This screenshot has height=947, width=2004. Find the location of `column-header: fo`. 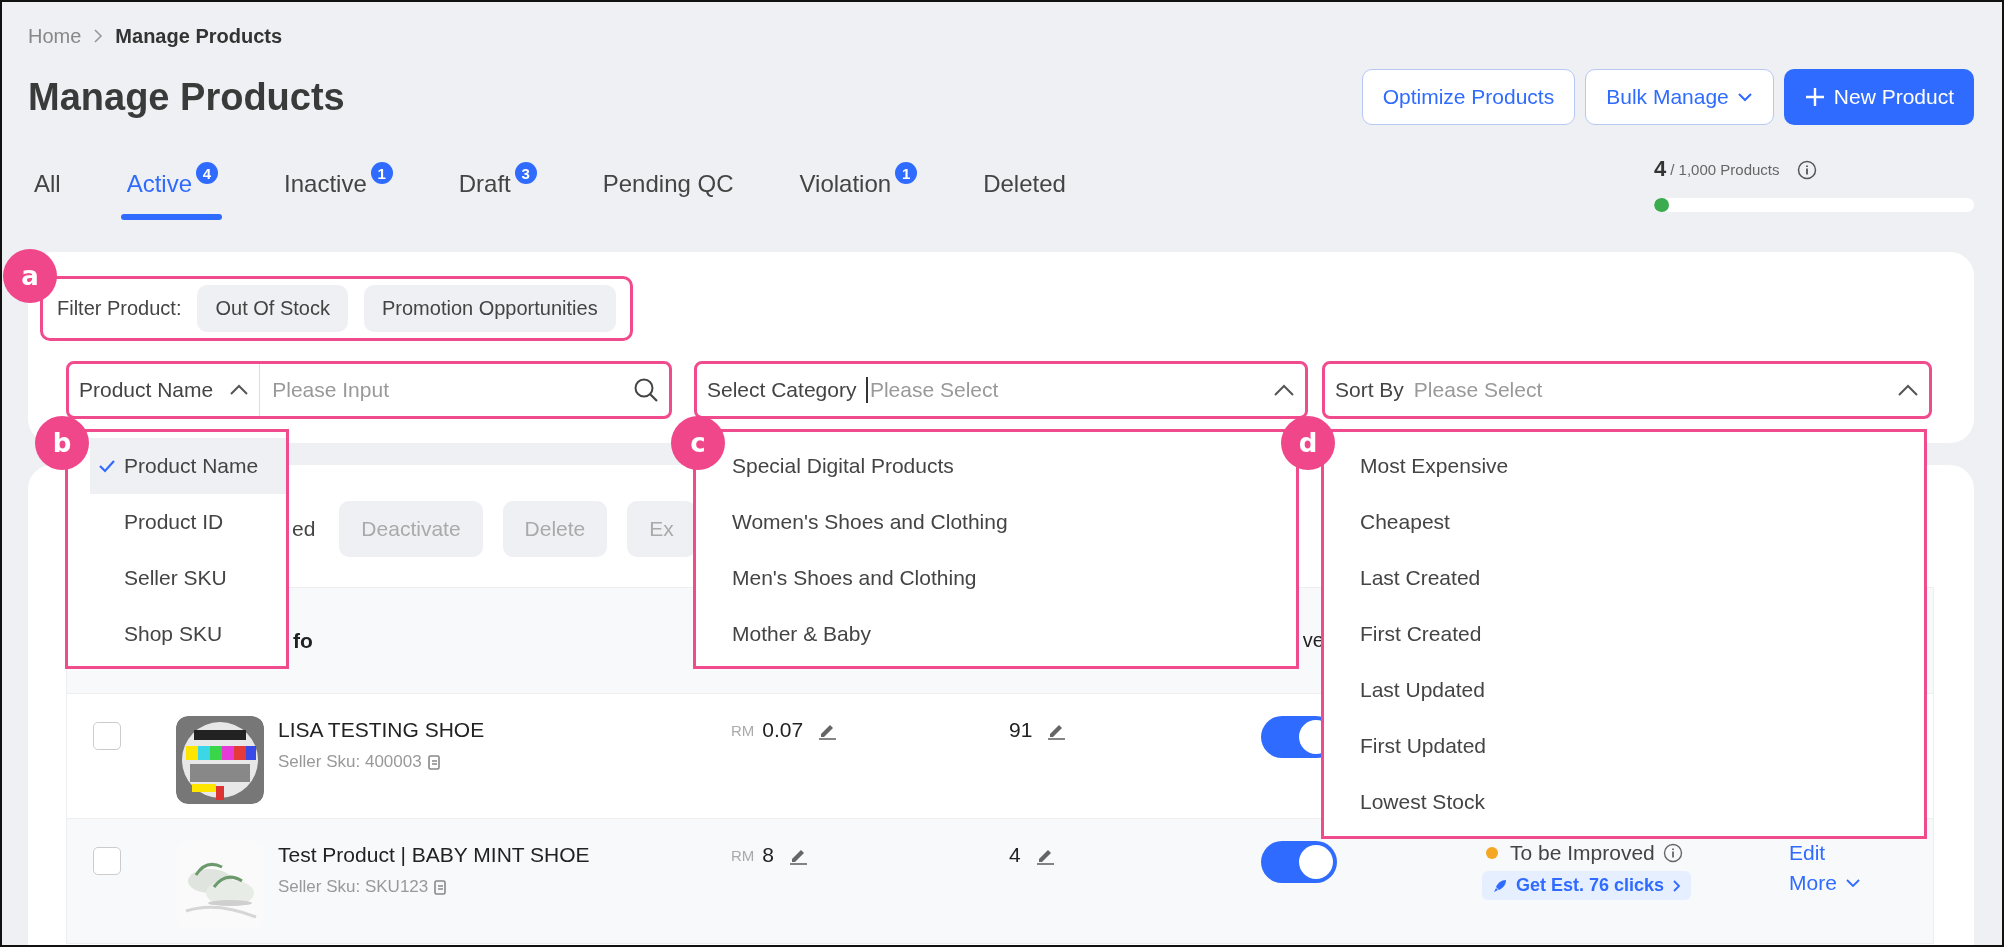

column-header: fo is located at coordinates (303, 640).